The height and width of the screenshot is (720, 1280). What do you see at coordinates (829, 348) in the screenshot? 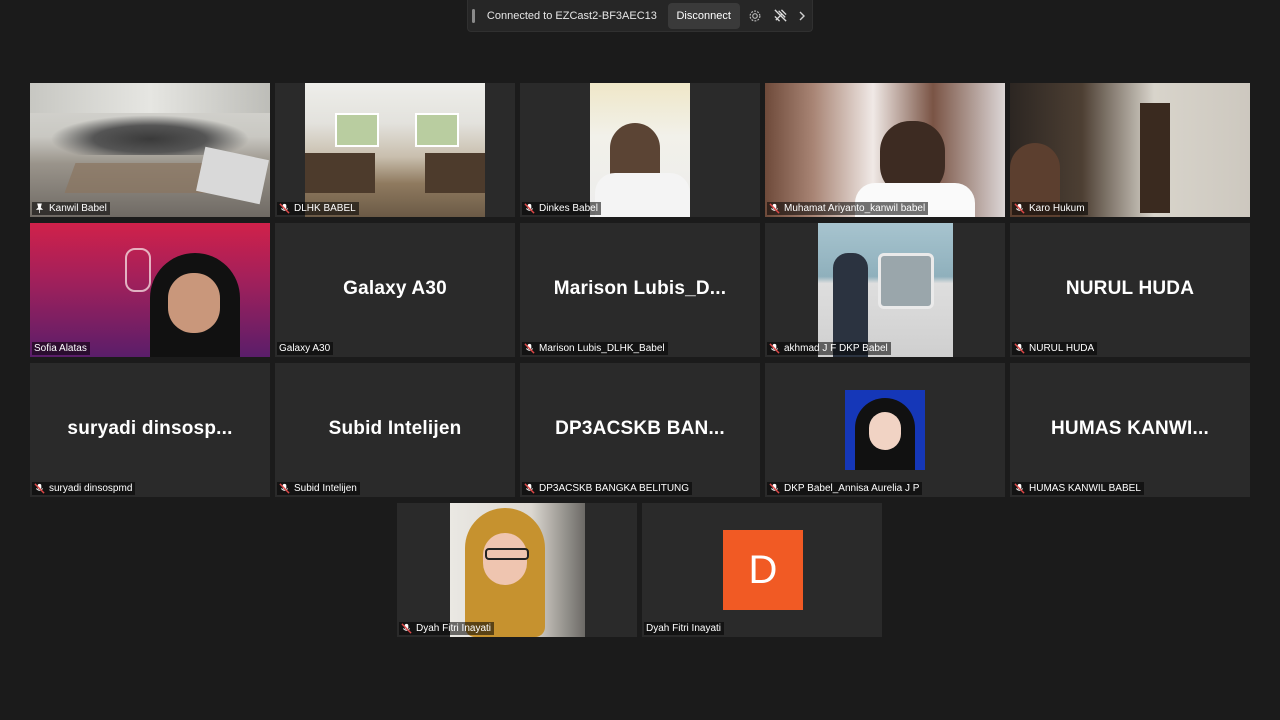
I see `participant-label: akhmad J F DKP Babel` at bounding box center [829, 348].